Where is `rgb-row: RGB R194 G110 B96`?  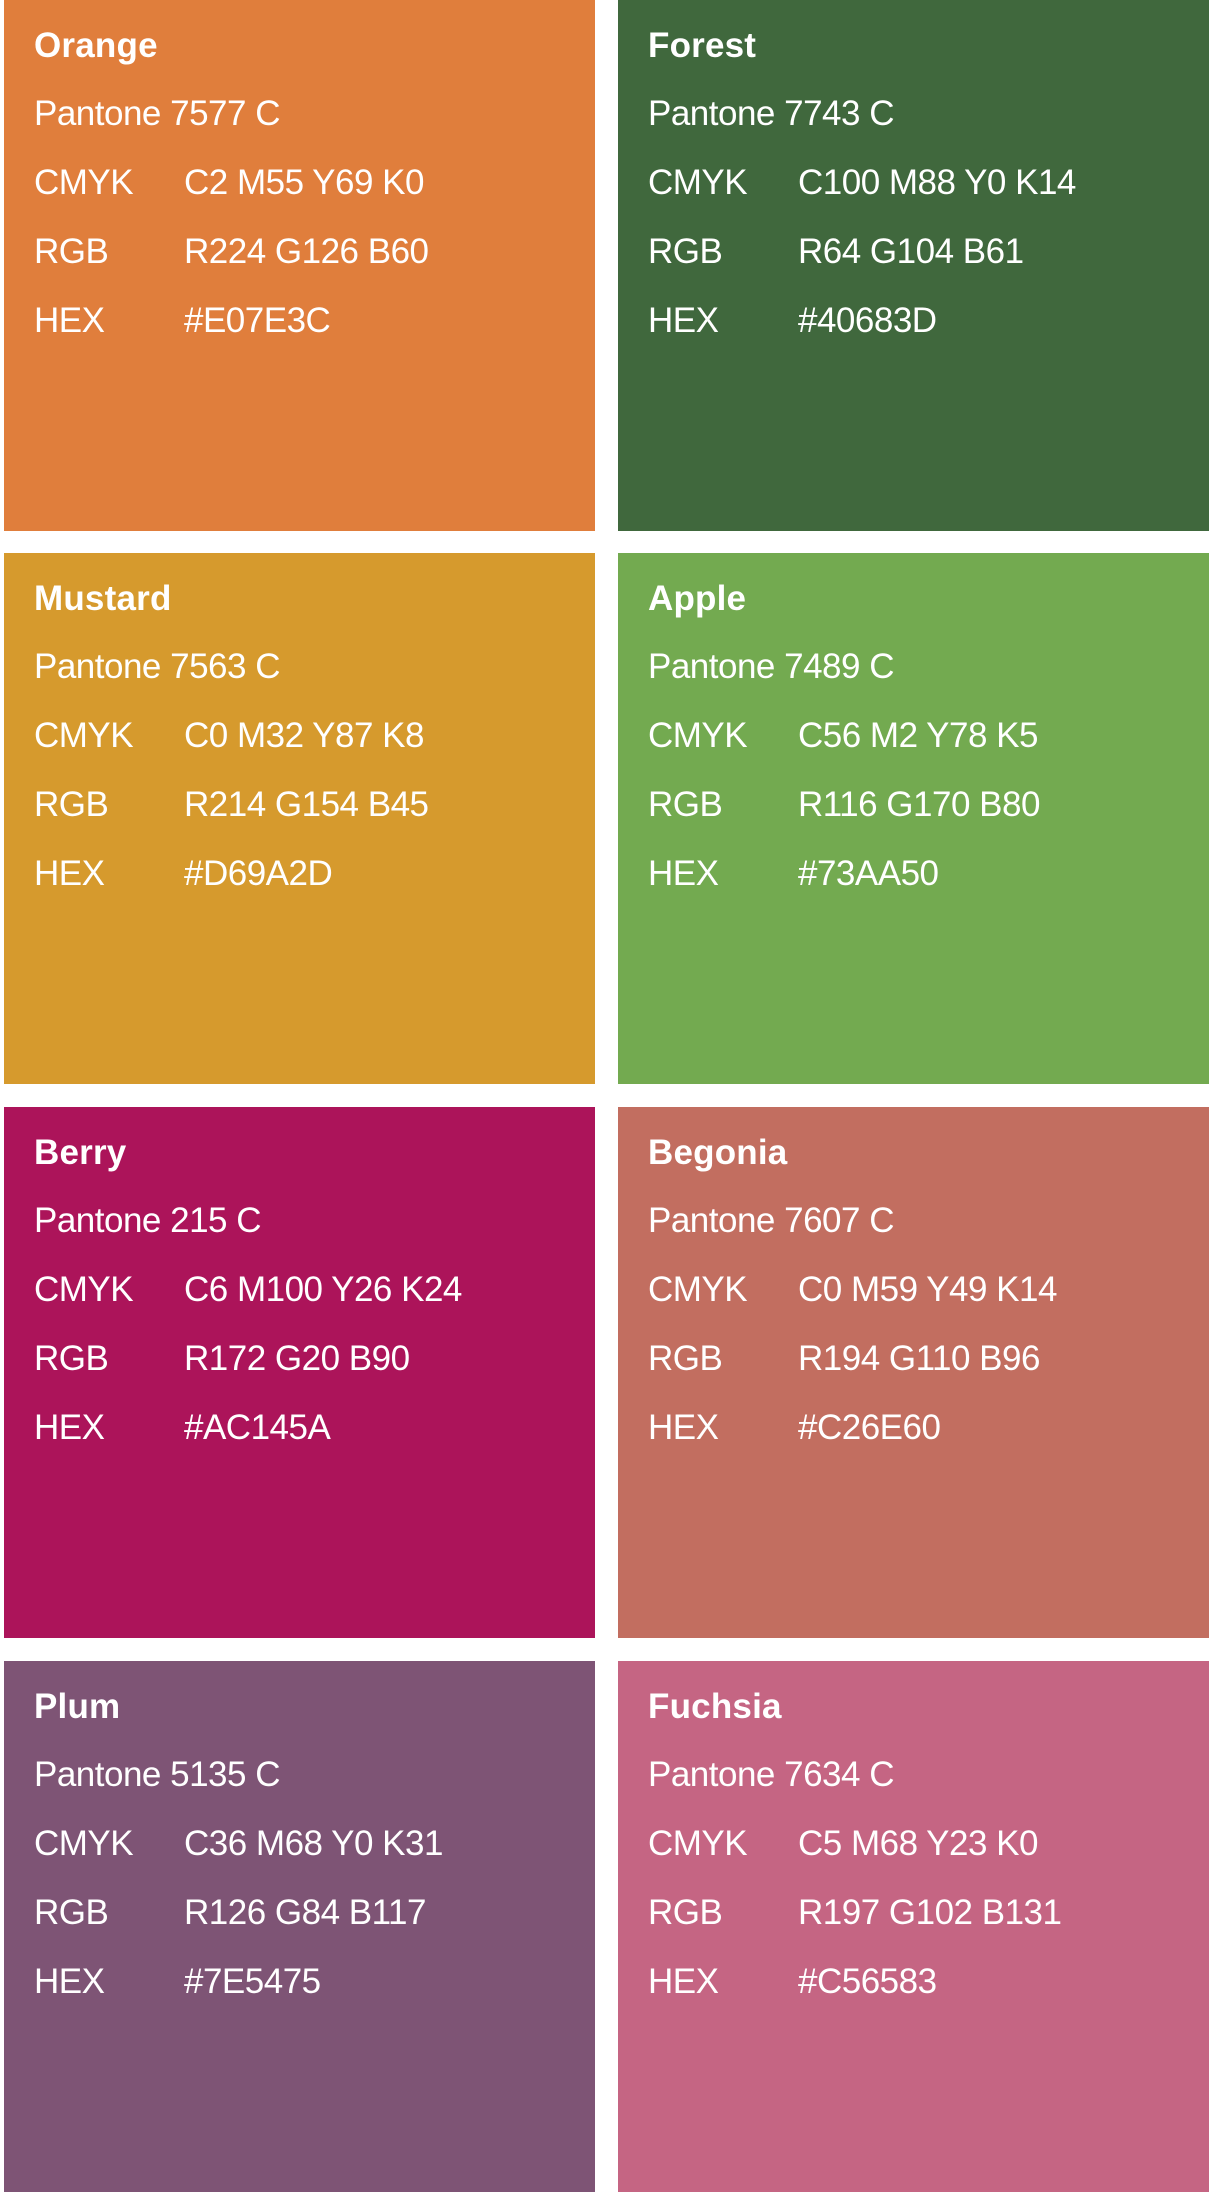
rgb-row: RGB R194 G110 B96 is located at coordinates (928, 1359).